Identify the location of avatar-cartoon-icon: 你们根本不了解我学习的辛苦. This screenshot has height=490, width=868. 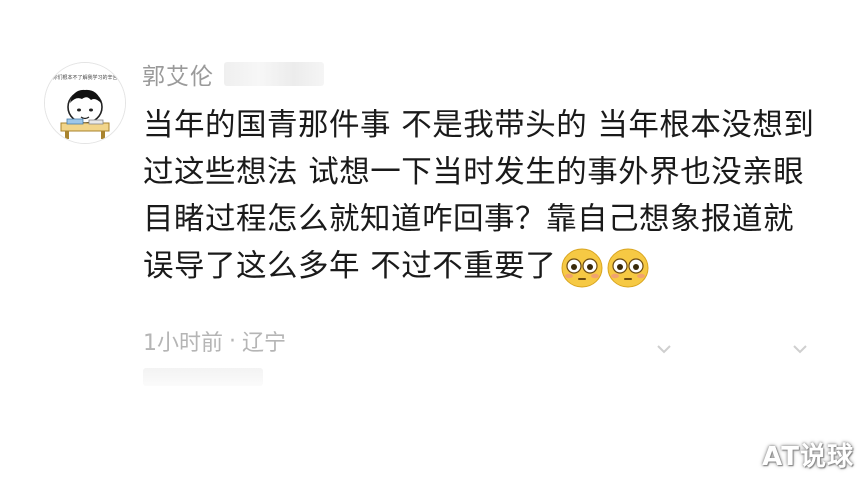
(85, 103).